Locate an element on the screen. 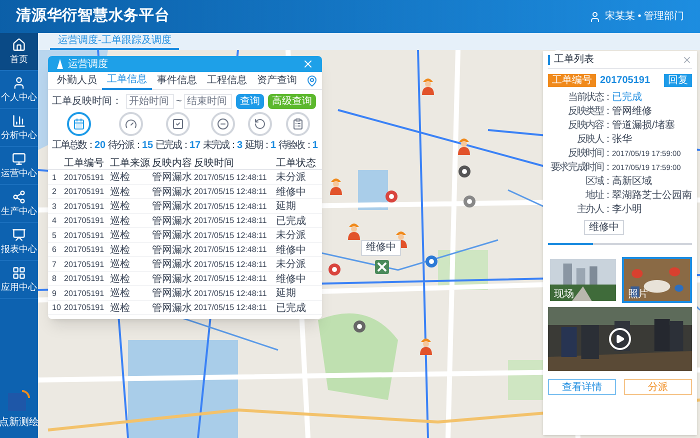  platform-title: 清源华衍智慧水务平台 is located at coordinates (93, 16).